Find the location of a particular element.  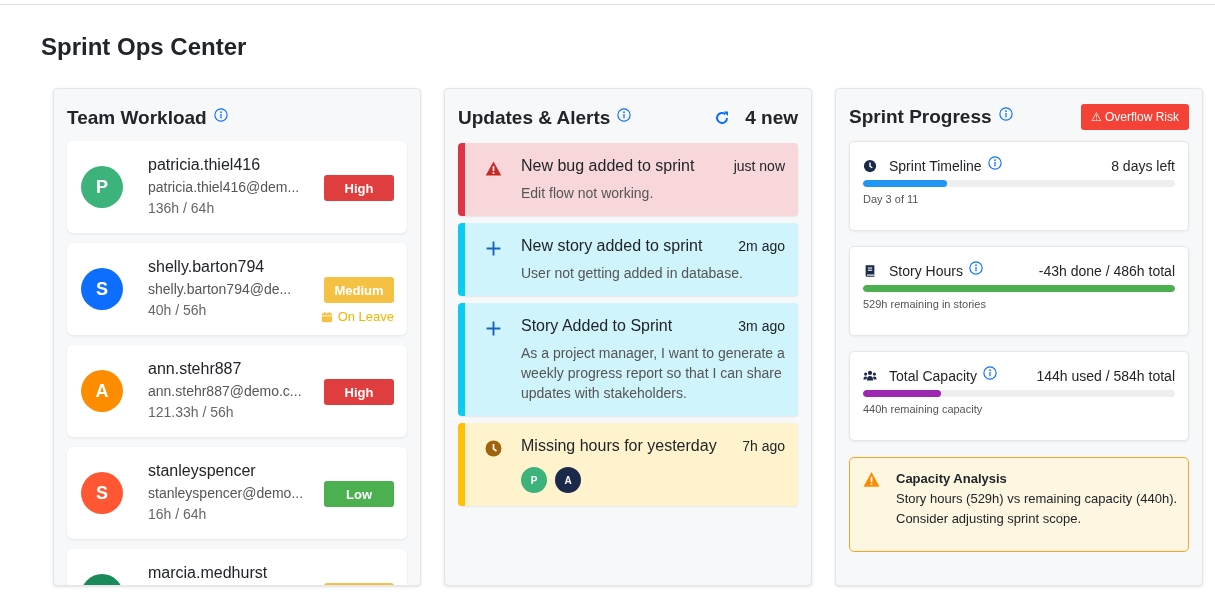

member-hours: 40h / 56h is located at coordinates (178, 310).